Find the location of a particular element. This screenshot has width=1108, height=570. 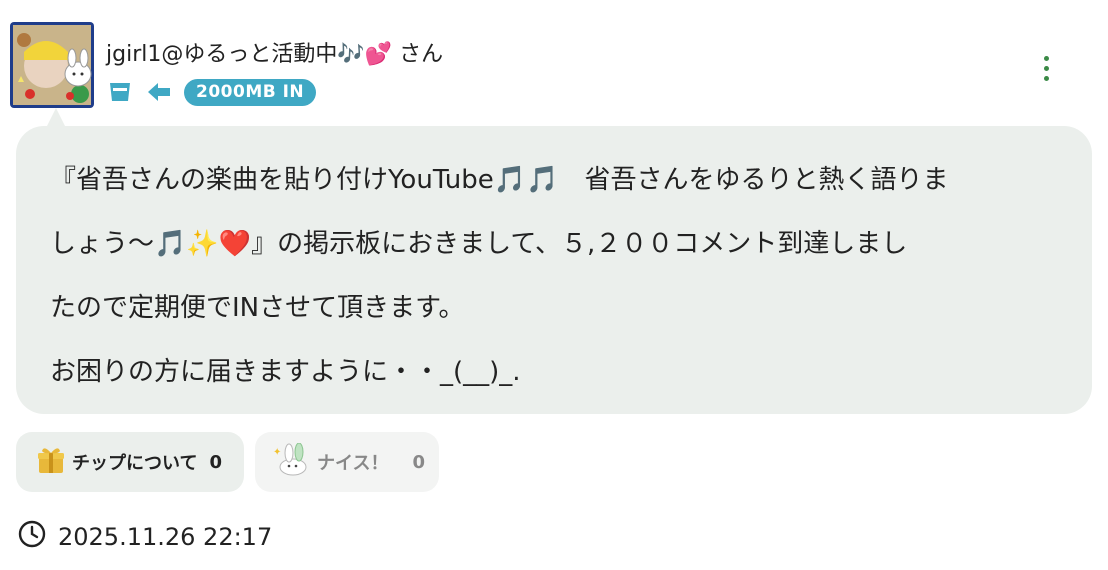

user-meta-row: 2000MB IN is located at coordinates (211, 92).